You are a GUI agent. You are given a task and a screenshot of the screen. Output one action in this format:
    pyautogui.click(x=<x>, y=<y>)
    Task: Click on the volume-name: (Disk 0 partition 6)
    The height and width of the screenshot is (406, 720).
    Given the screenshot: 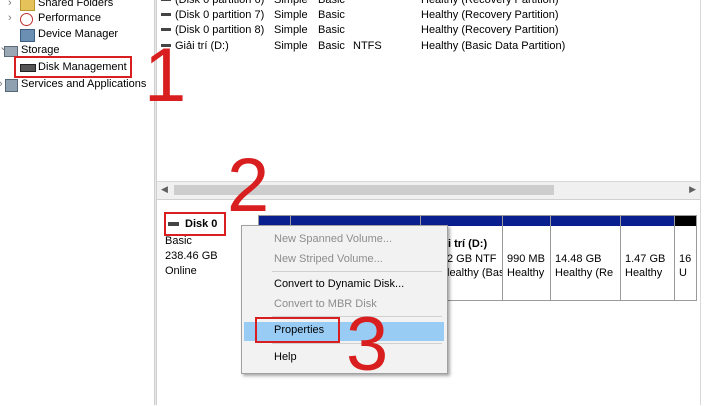 What is the action you would take?
    pyautogui.click(x=220, y=3)
    